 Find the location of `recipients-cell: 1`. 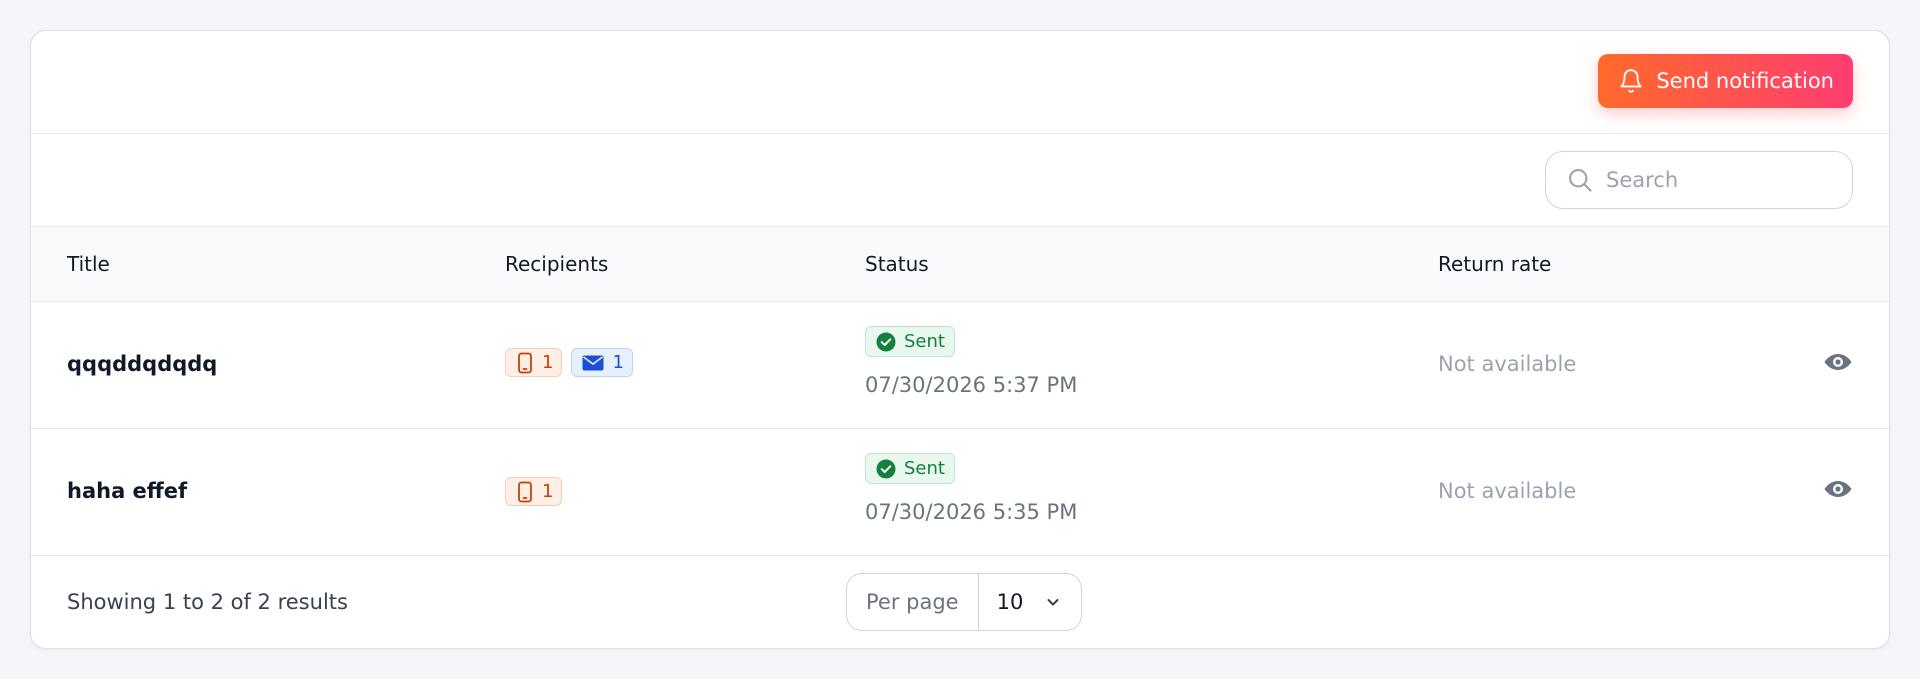

recipients-cell: 1 is located at coordinates (534, 491).